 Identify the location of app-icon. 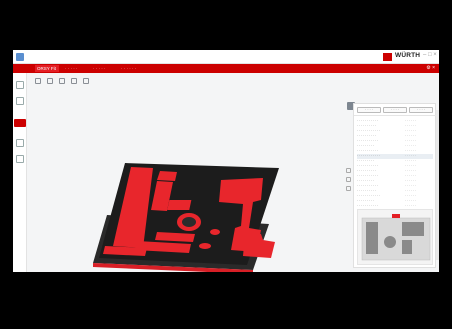
(20, 57).